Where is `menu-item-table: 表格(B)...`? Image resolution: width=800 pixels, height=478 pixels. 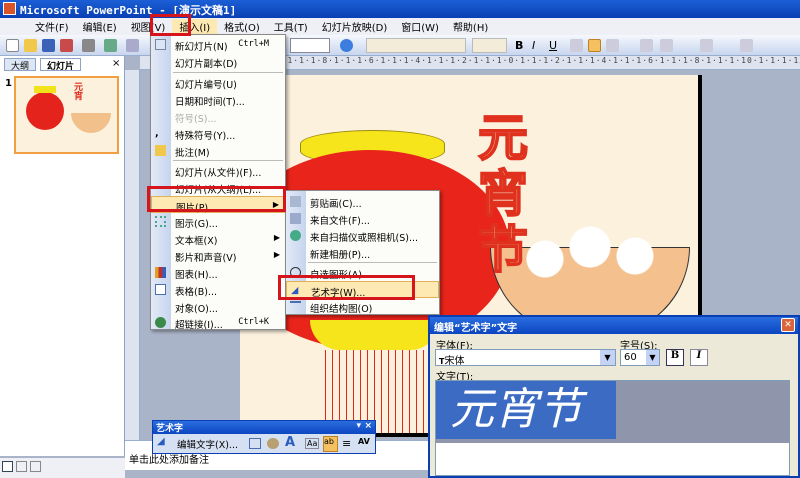
menu-item-table: 表格(B)... is located at coordinates (218, 289).